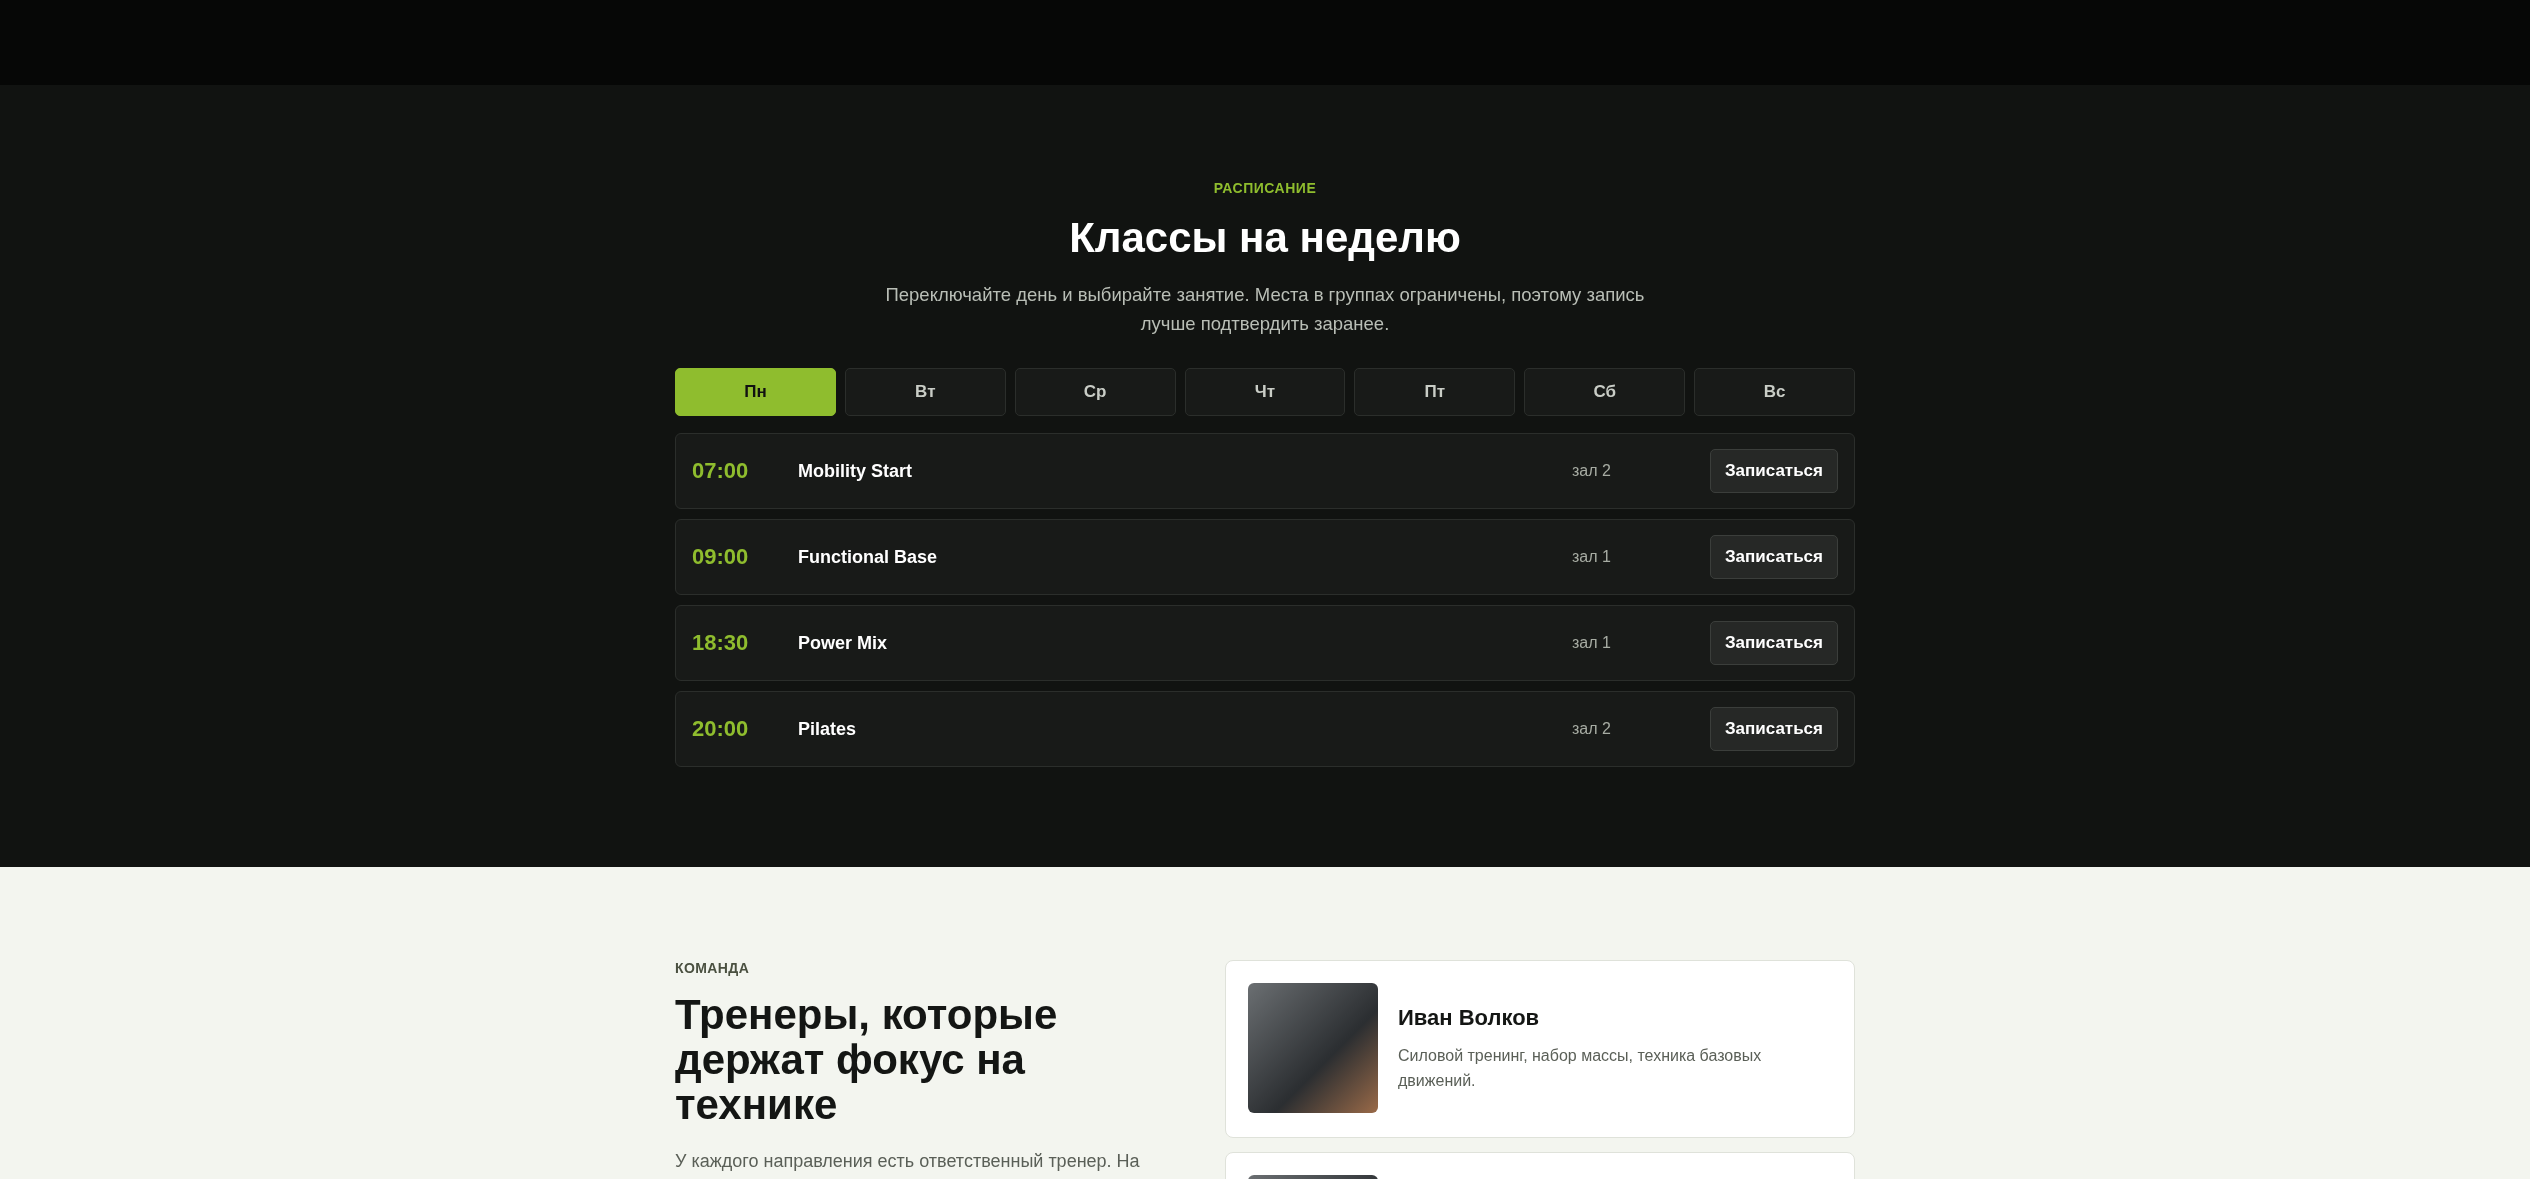 Image resolution: width=2530 pixels, height=1179 pixels. What do you see at coordinates (721, 471) in the screenshot?
I see `class-time: 07:00` at bounding box center [721, 471].